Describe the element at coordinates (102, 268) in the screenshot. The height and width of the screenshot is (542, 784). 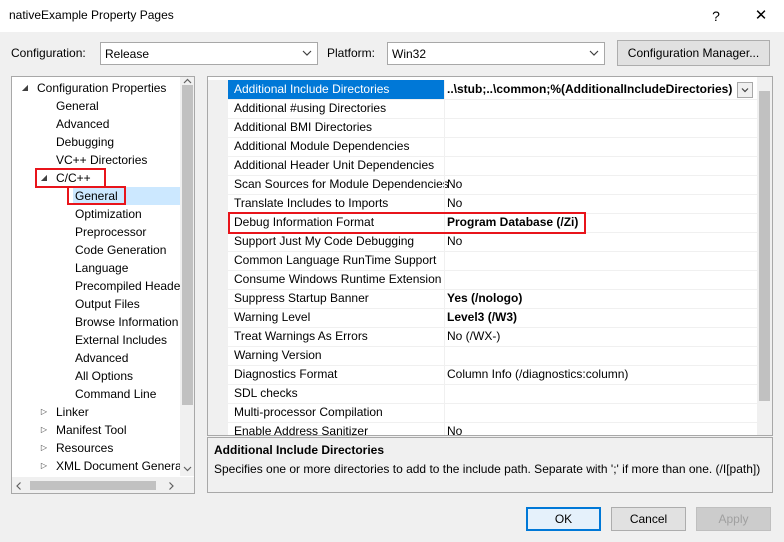
I see `tree-item-label: Language` at that location.